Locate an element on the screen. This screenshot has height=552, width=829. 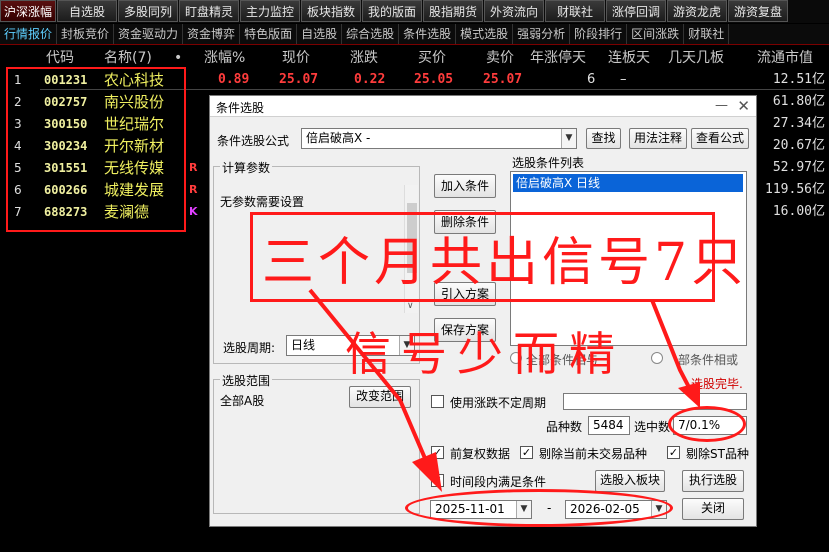
tab-item: 强弱分析 is located at coordinates (542, 34).